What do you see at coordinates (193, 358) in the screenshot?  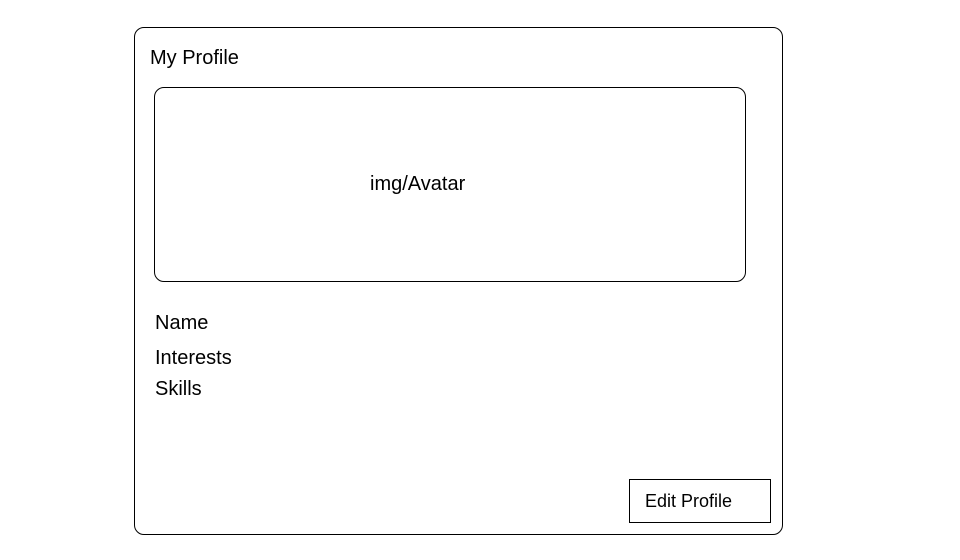 I see `profile-interests-label: Interests` at bounding box center [193, 358].